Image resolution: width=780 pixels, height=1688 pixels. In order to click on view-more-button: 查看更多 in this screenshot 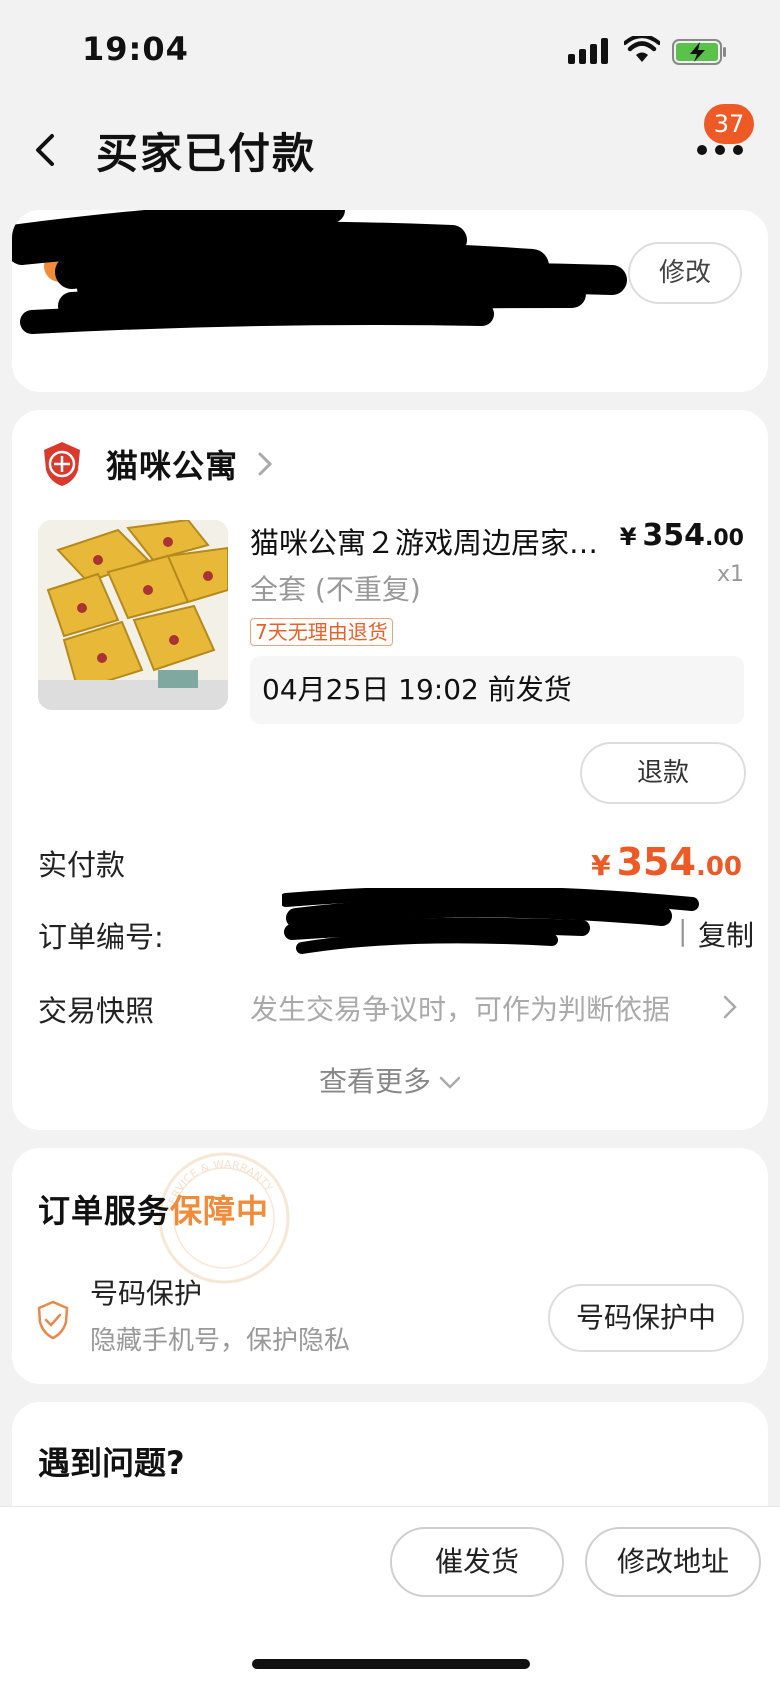, I will do `click(390, 1080)`.